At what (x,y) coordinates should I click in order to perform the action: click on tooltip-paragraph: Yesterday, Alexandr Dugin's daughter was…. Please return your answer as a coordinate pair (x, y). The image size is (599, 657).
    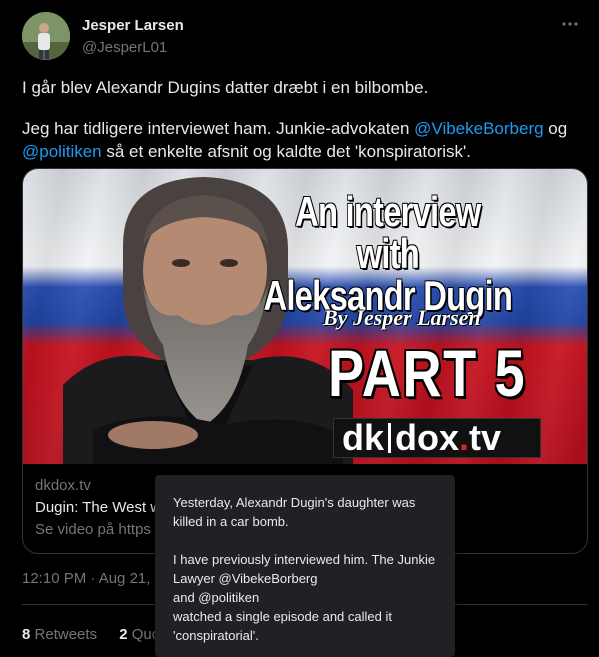
    Looking at the image, I should click on (294, 512).